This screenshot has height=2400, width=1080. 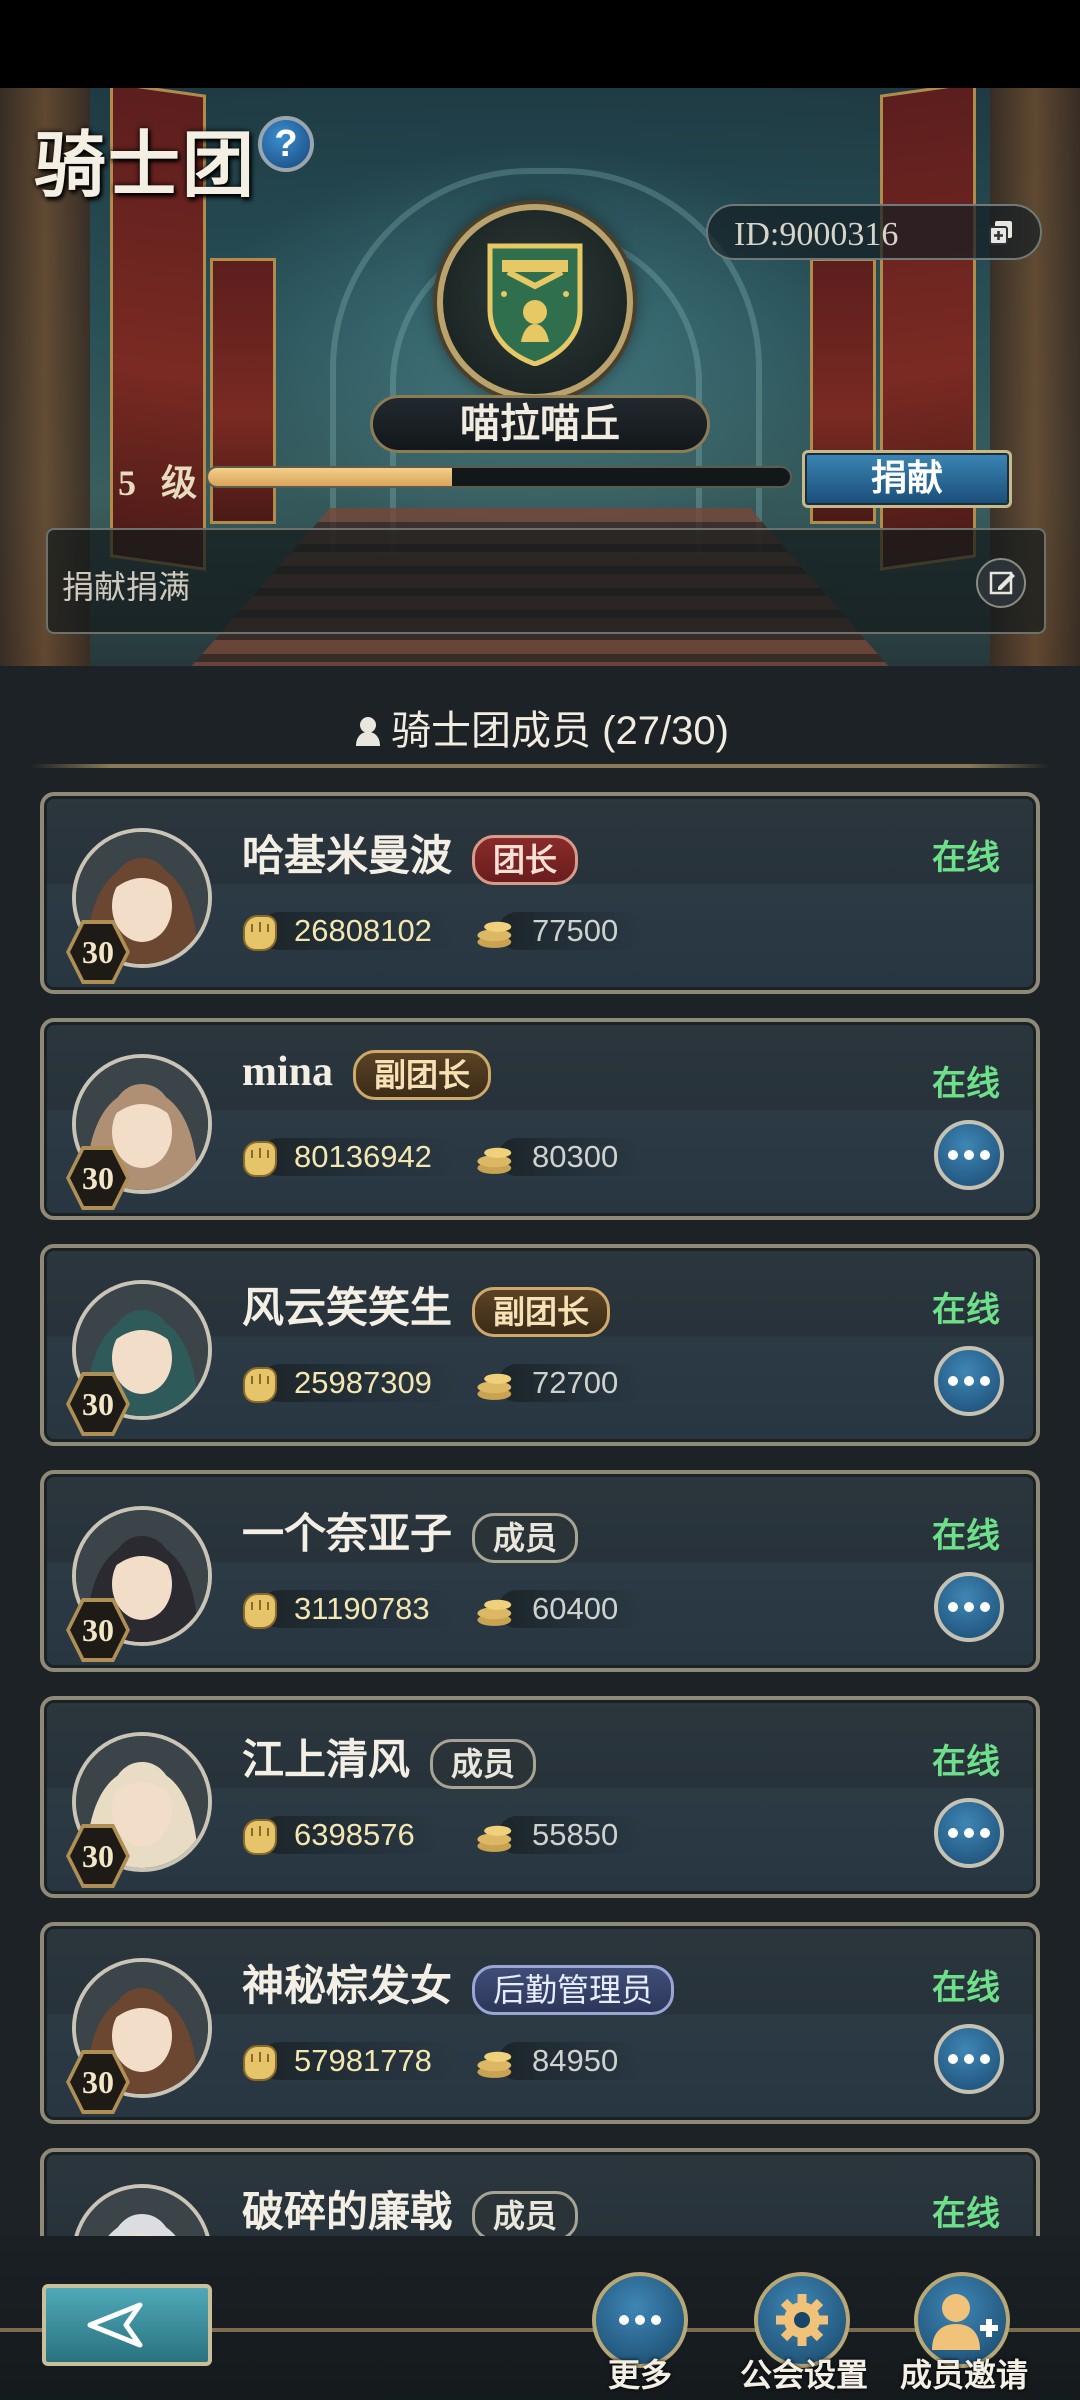 I want to click on back-arrow-icon, so click(x=115, y=2325).